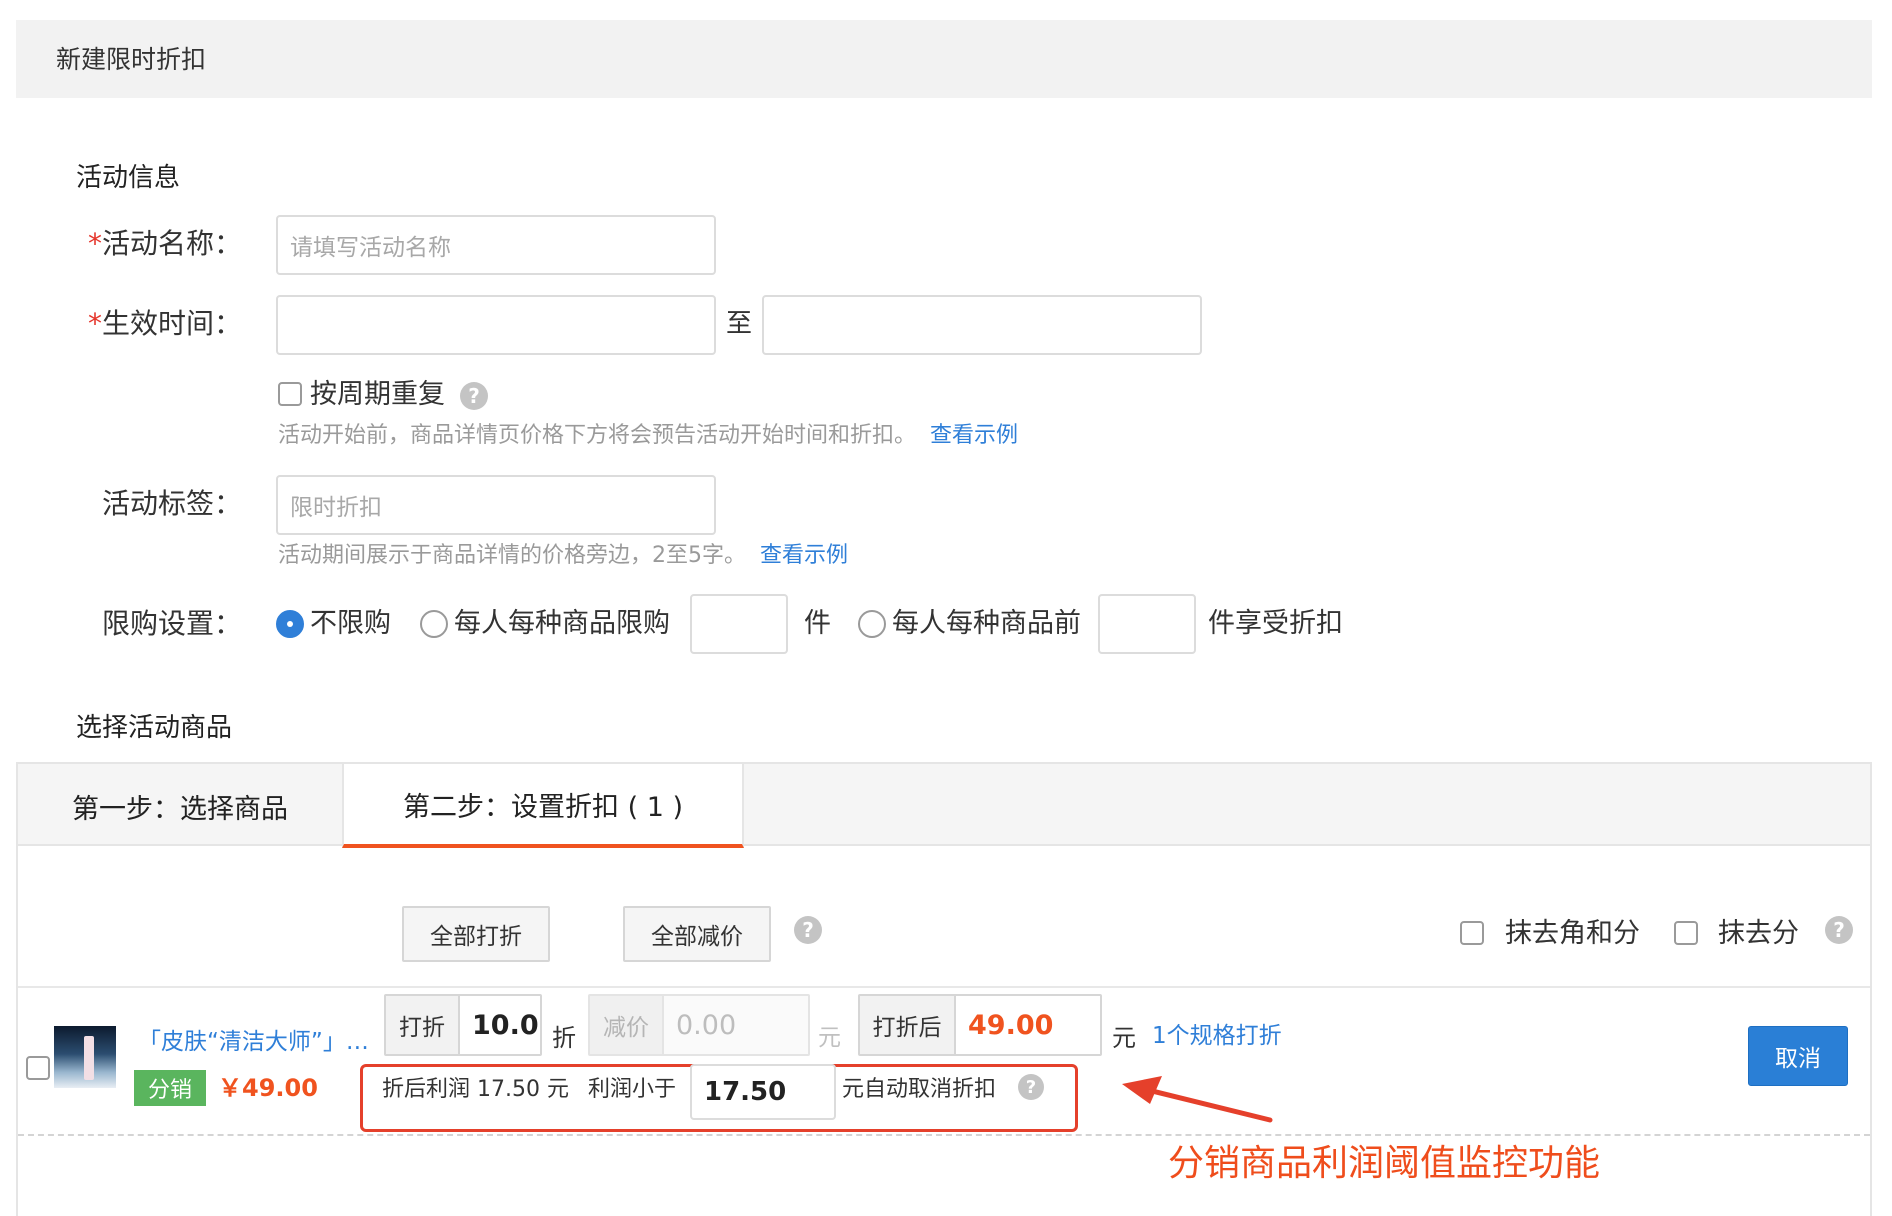 The height and width of the screenshot is (1216, 1892). What do you see at coordinates (1758, 933) in the screenshot?
I see `round-fen-label: 抹去分` at bounding box center [1758, 933].